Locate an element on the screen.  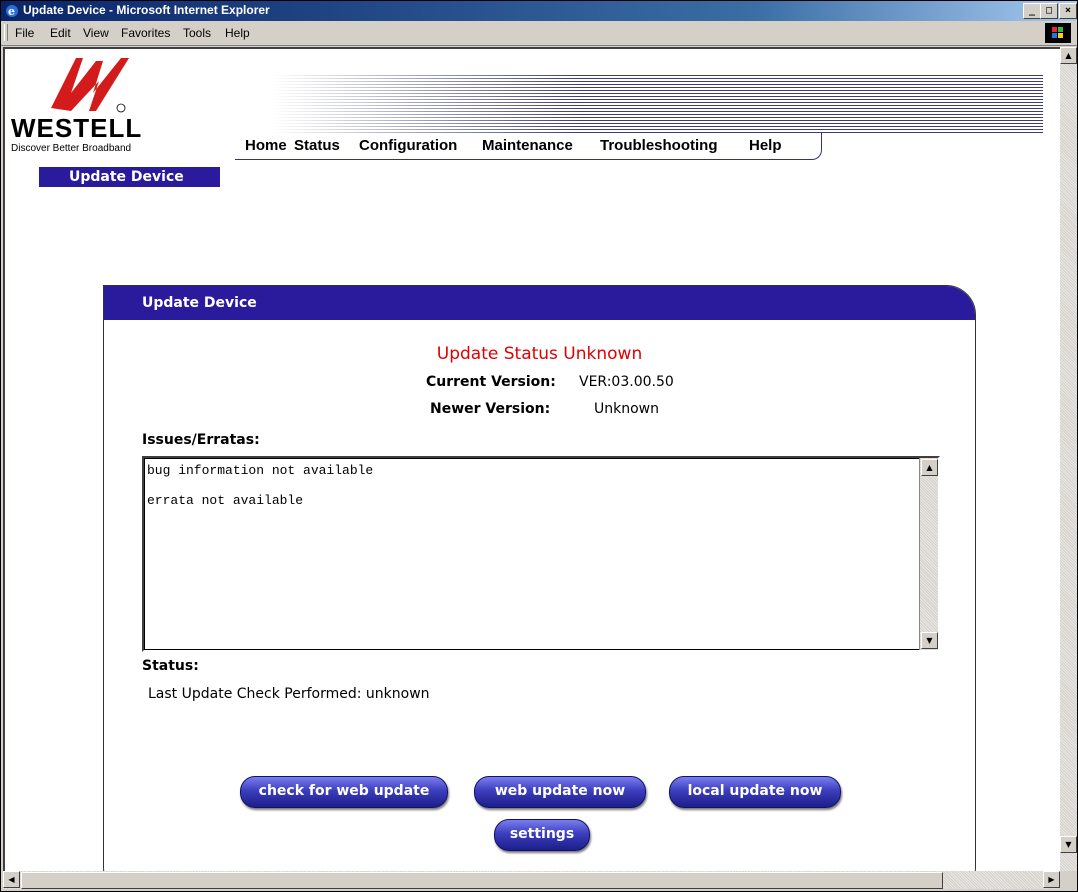
panel-header: Update Device is located at coordinates (539, 303).